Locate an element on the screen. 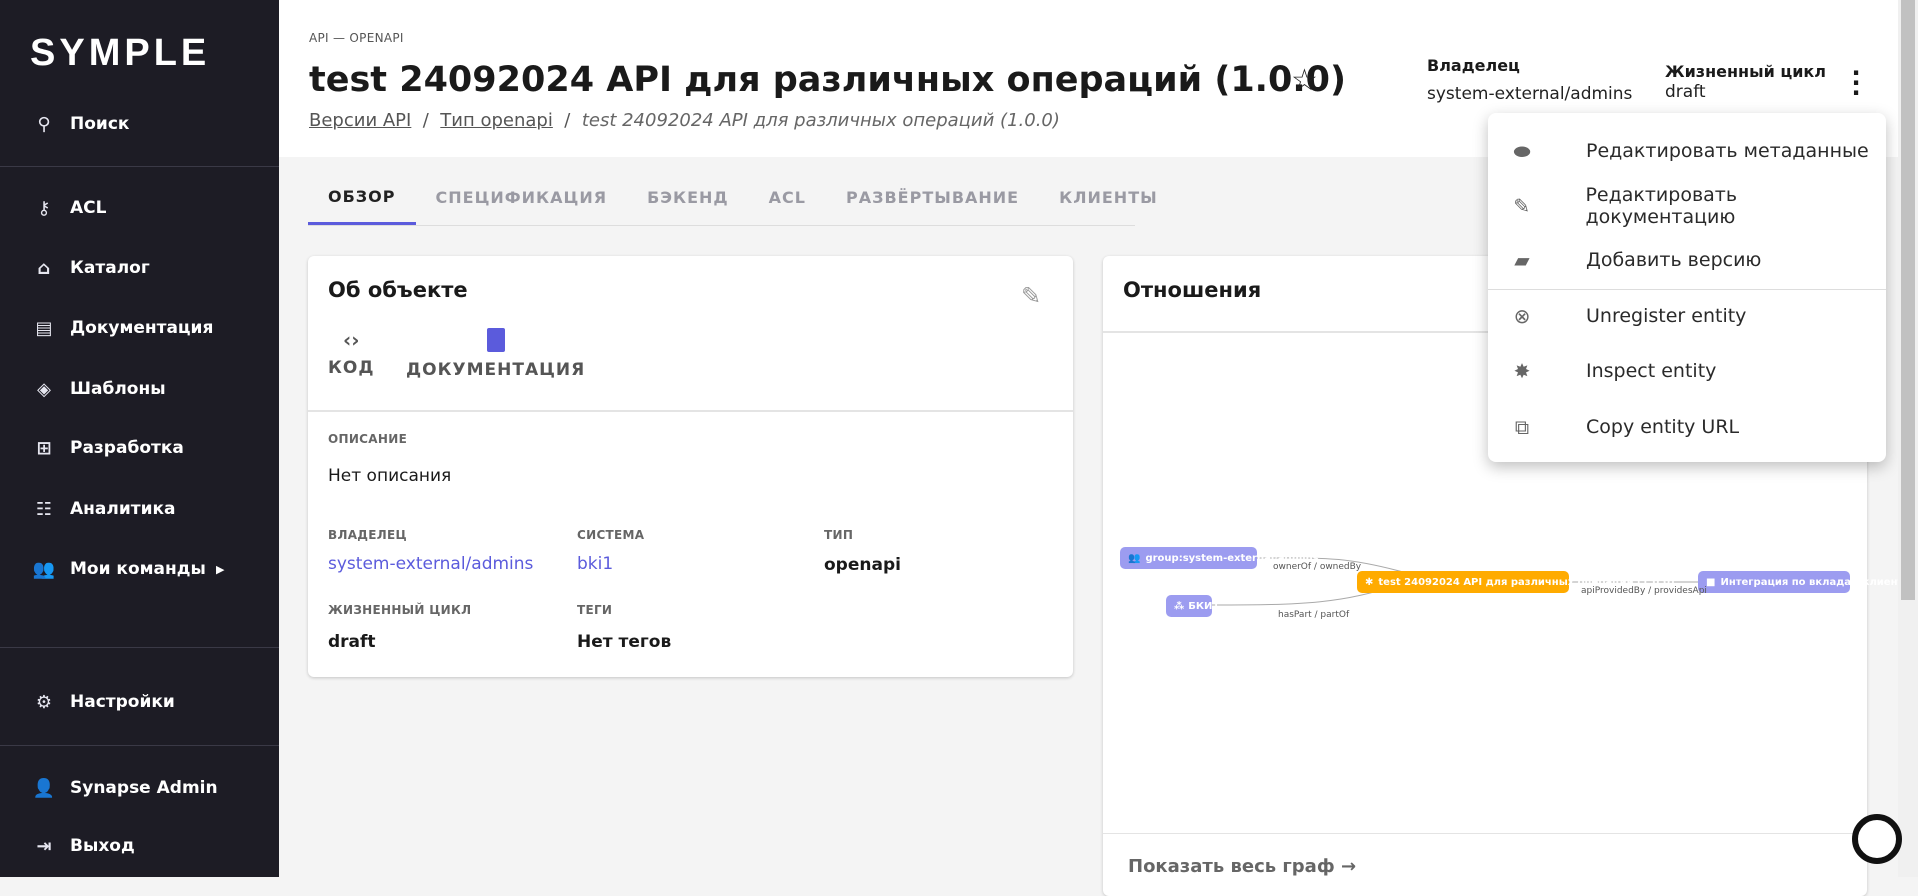 This screenshot has height=896, width=1918. system-label: СИСТЕМА is located at coordinates (611, 535).